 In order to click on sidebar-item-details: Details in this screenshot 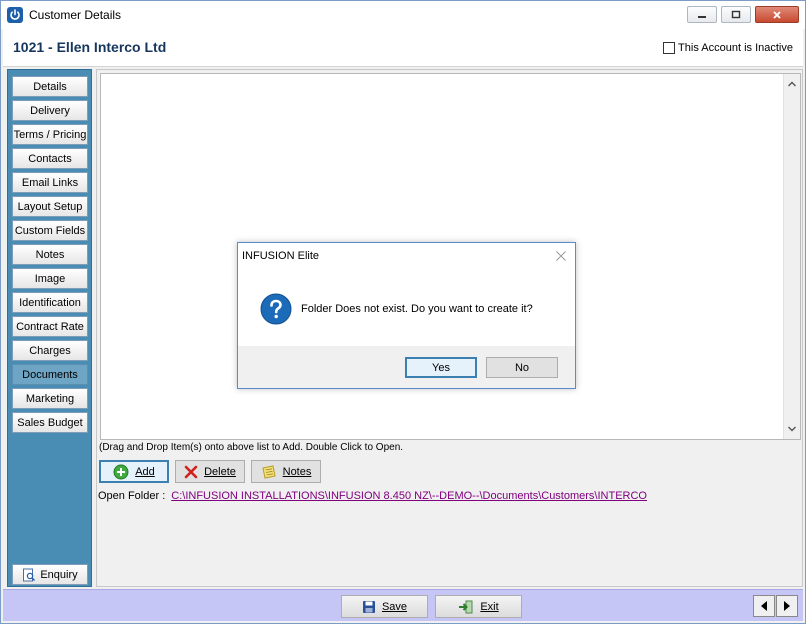, I will do `click(50, 86)`.